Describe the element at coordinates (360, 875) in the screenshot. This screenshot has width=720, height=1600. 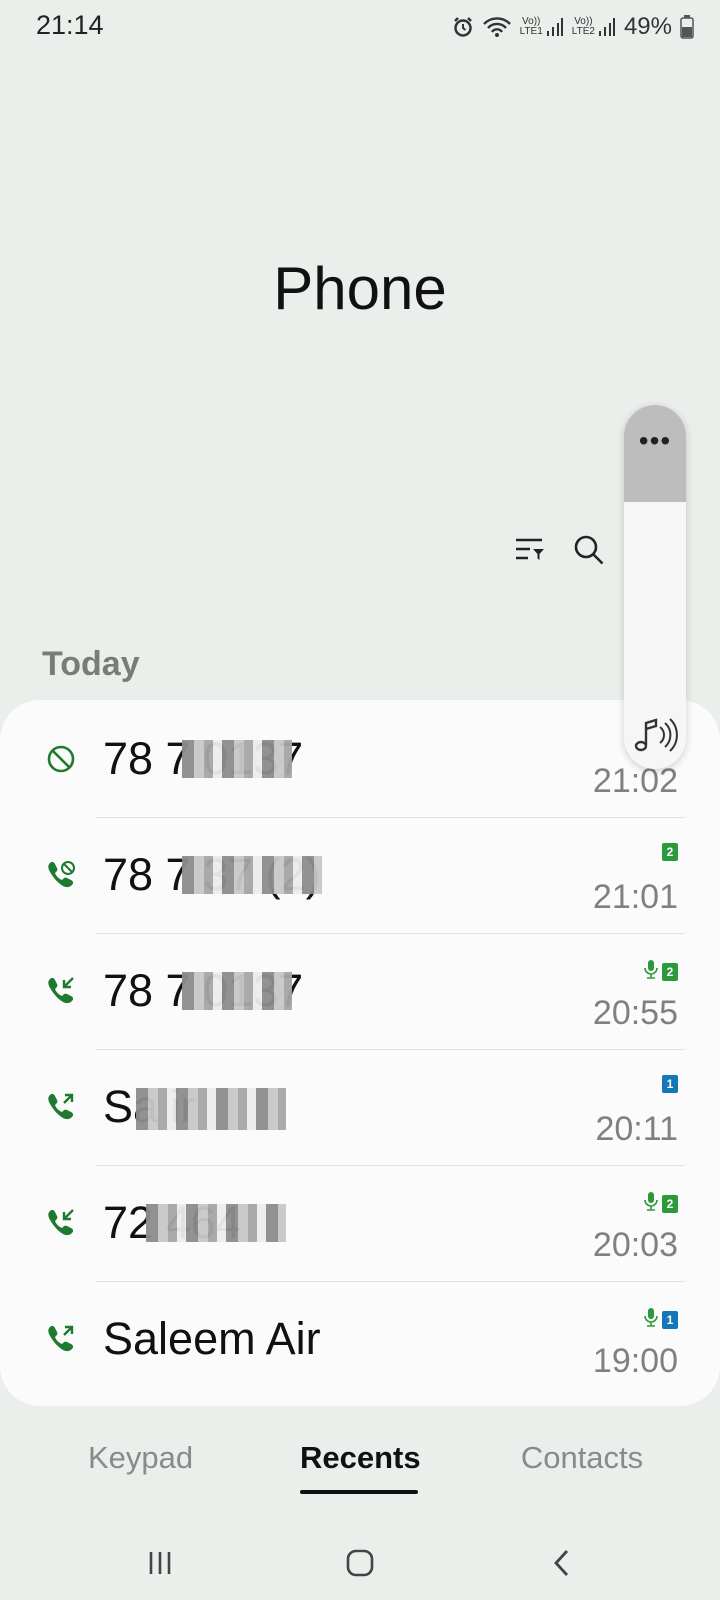
I see `call-log-row: 78 7 37 (2) 2 21:01` at that location.